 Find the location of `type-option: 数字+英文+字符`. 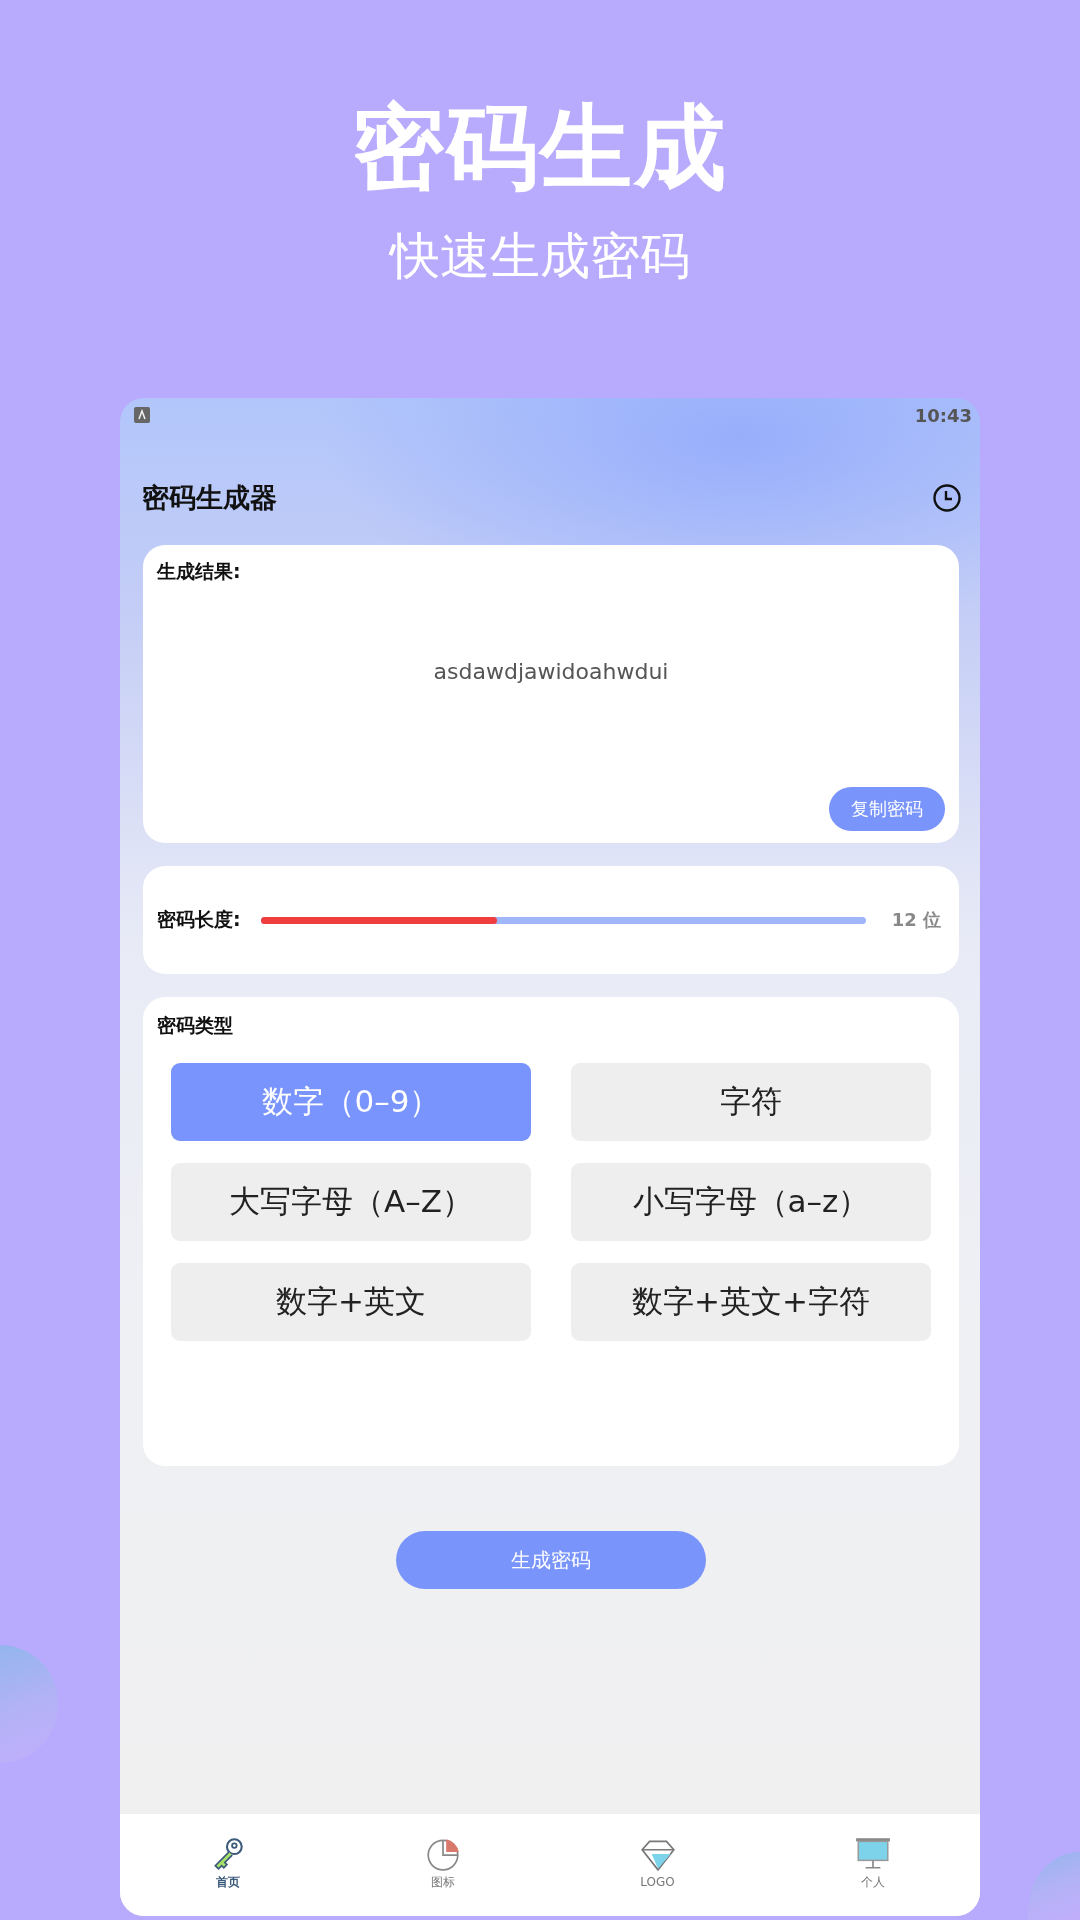

type-option: 数字+英文+字符 is located at coordinates (751, 1302).